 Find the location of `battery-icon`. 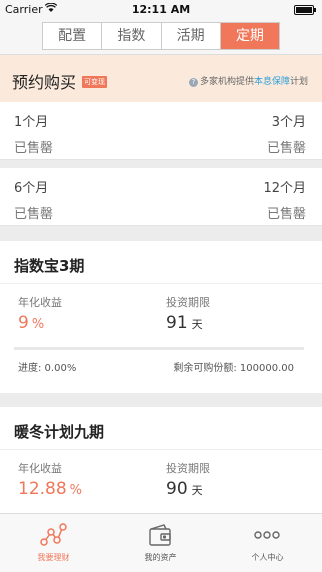

battery-icon is located at coordinates (305, 10).